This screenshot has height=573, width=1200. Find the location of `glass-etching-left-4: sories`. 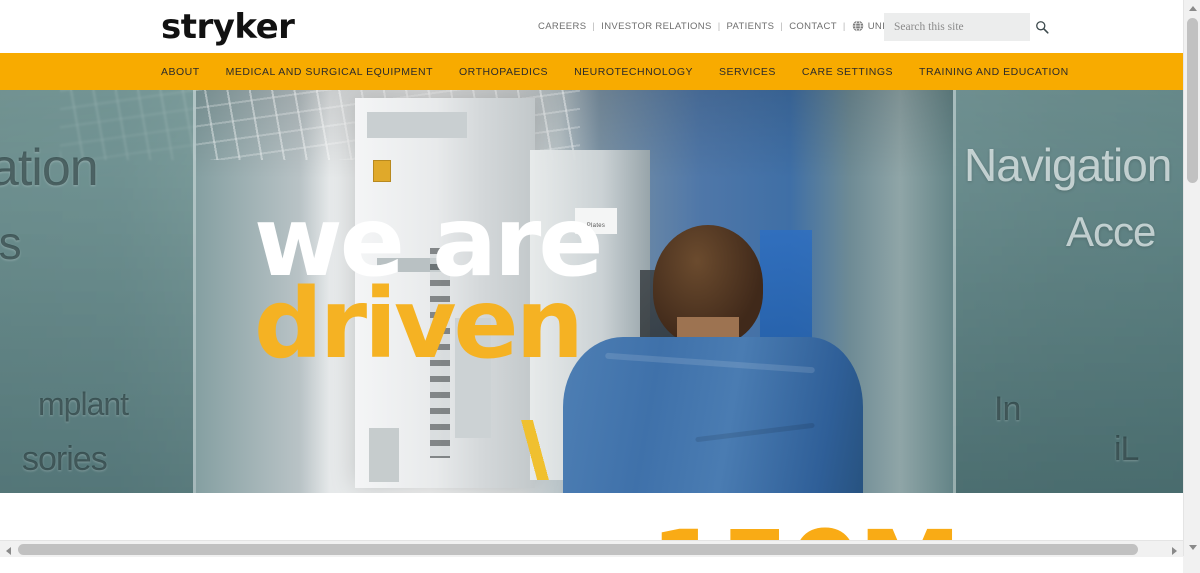

glass-etching-left-4: sories is located at coordinates (65, 459).